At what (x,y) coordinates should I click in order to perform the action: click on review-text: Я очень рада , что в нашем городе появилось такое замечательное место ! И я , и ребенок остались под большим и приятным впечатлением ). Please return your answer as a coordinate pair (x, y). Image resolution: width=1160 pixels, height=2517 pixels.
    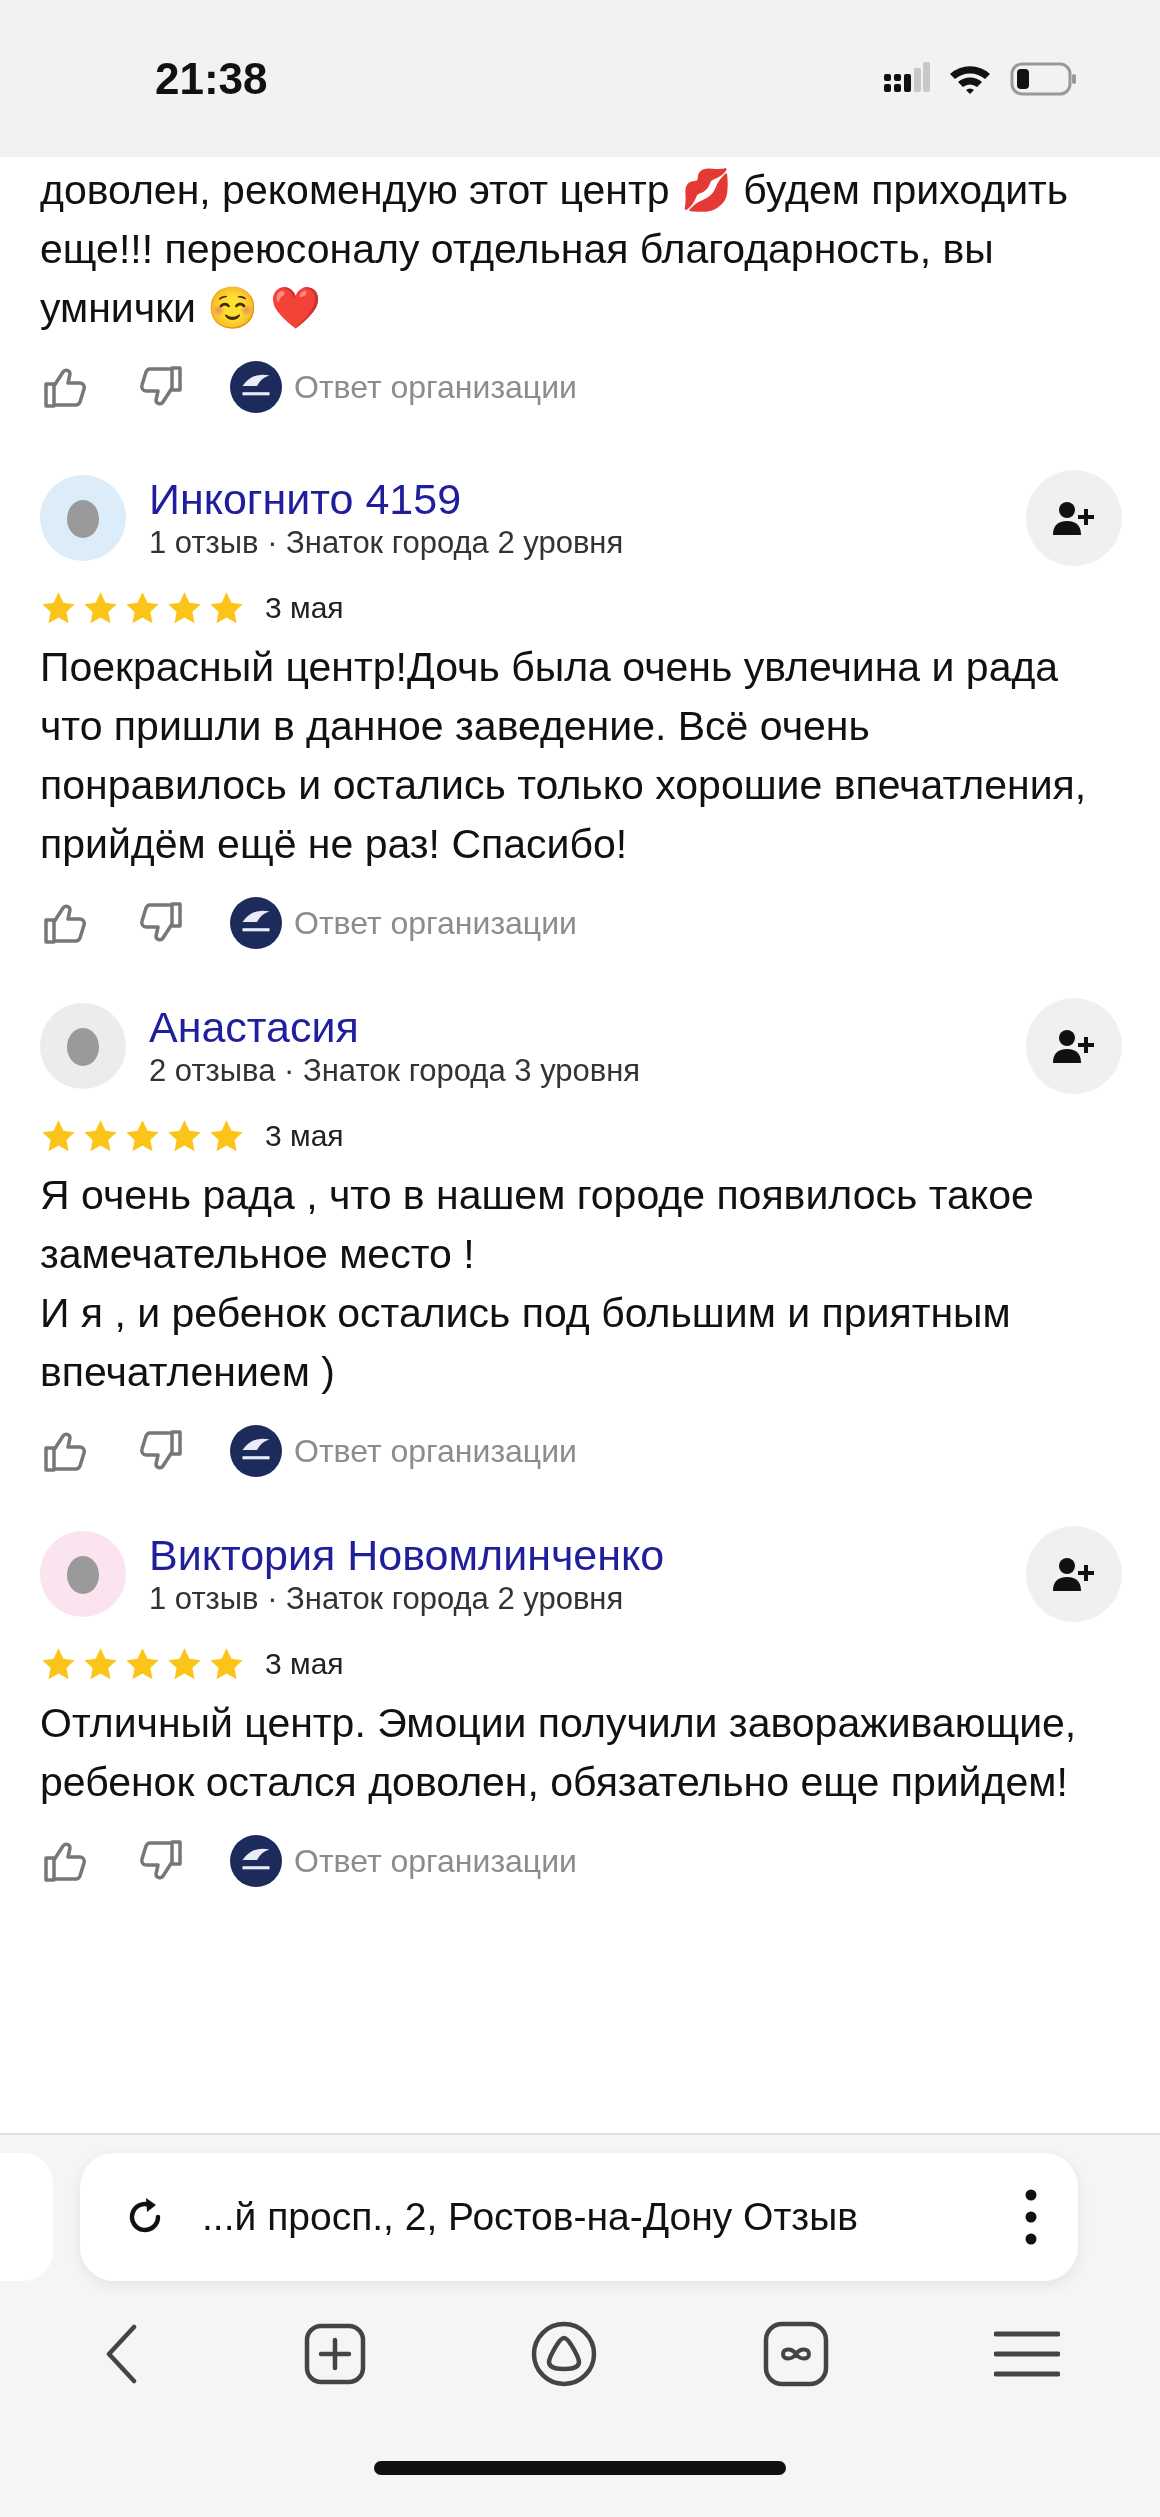
    Looking at the image, I should click on (537, 1284).